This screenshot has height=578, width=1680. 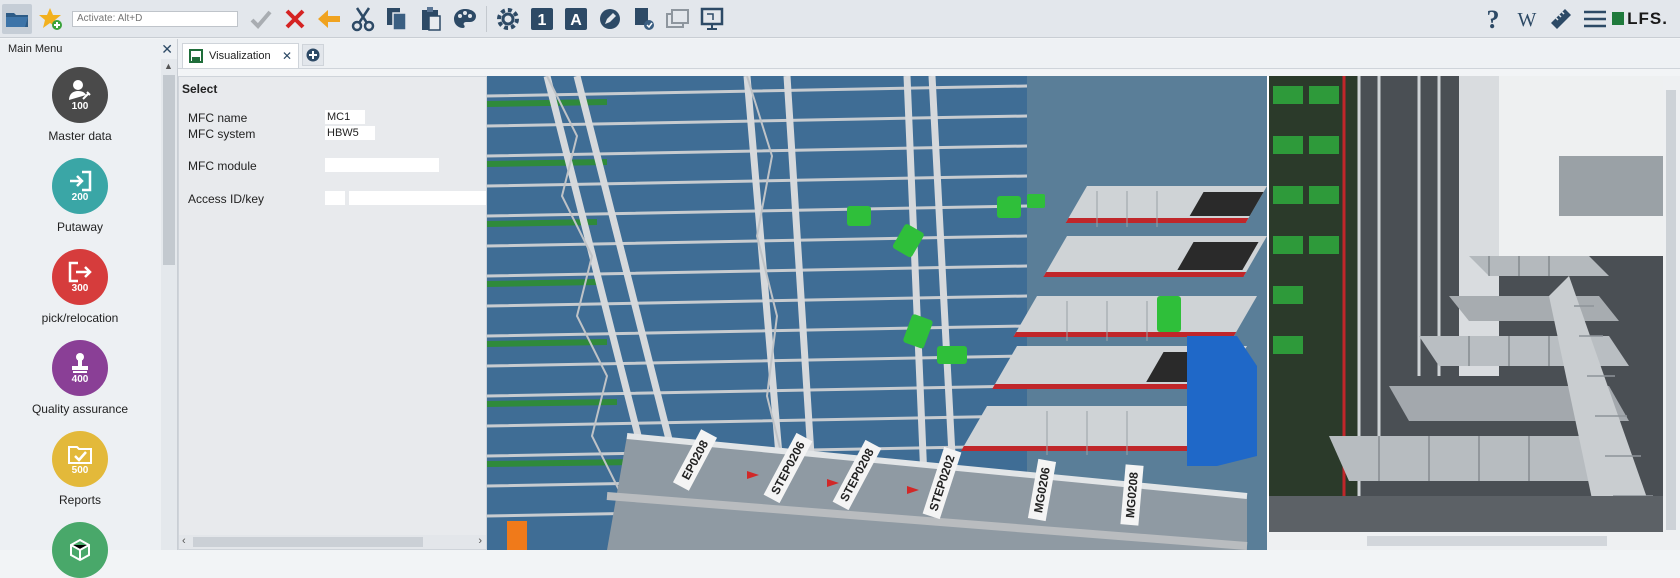 I want to click on form-horizontal-scrollbar: ‹ ›, so click(x=332, y=542).